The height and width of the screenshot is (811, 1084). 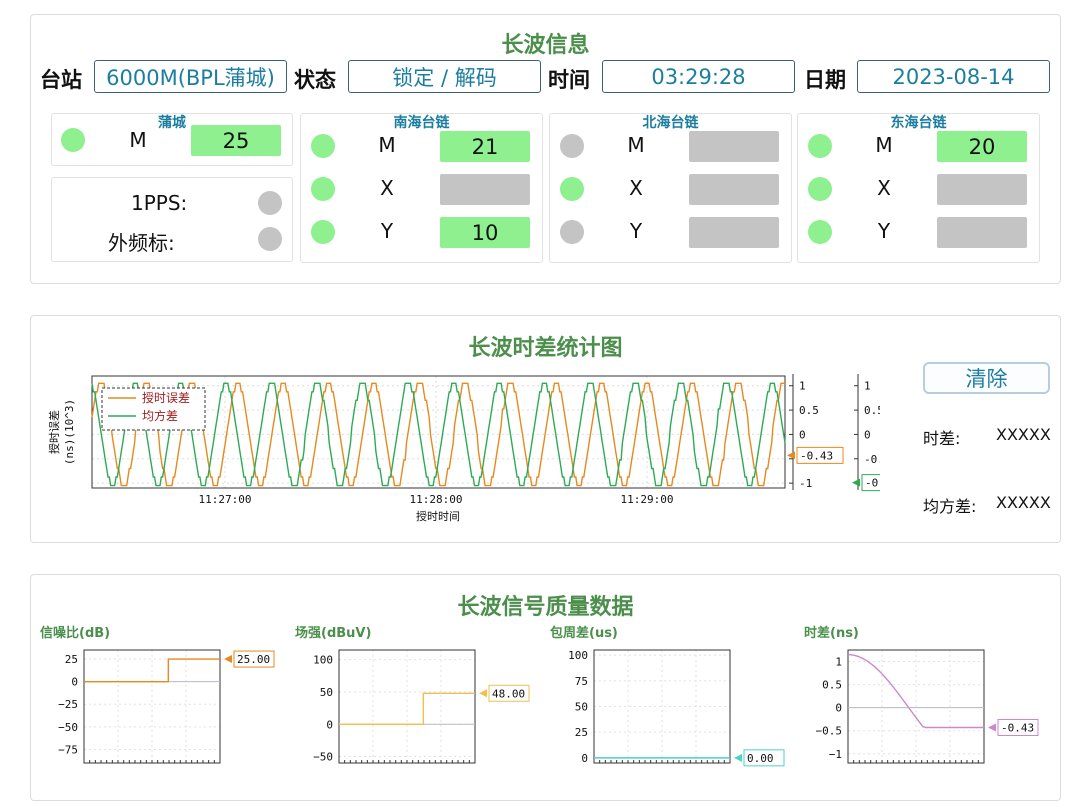 What do you see at coordinates (333, 633) in the screenshot?
I see `quality-chart-title: 场强(dBuV)` at bounding box center [333, 633].